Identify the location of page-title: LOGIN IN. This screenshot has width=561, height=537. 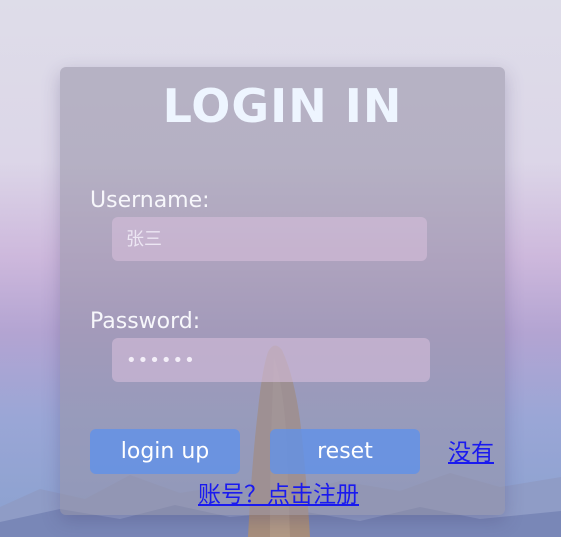
(282, 106).